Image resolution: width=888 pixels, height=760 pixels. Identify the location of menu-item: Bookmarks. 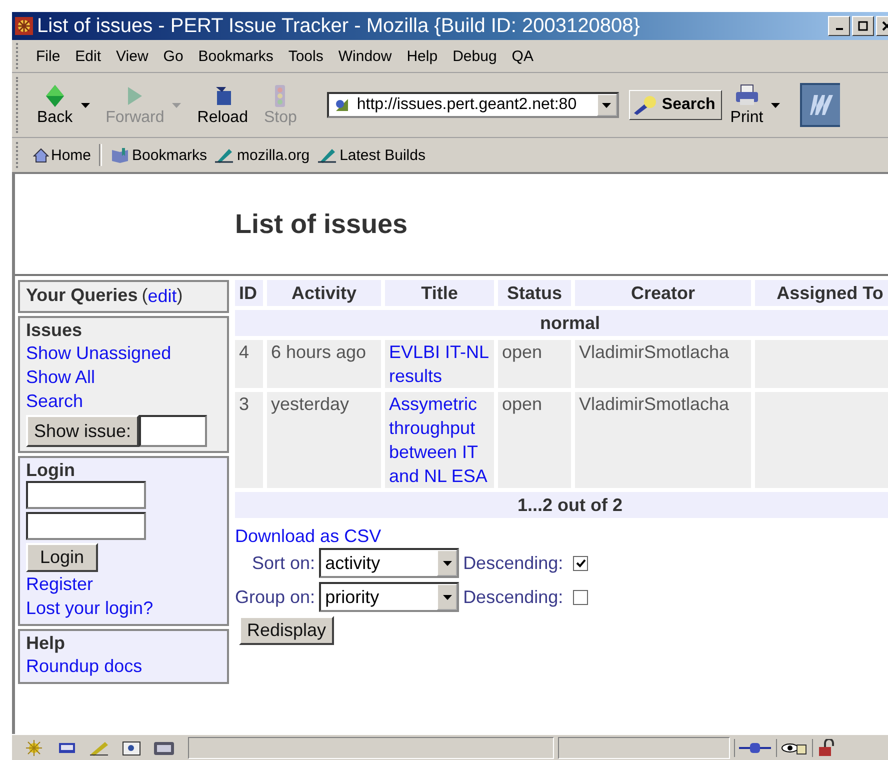
(236, 56).